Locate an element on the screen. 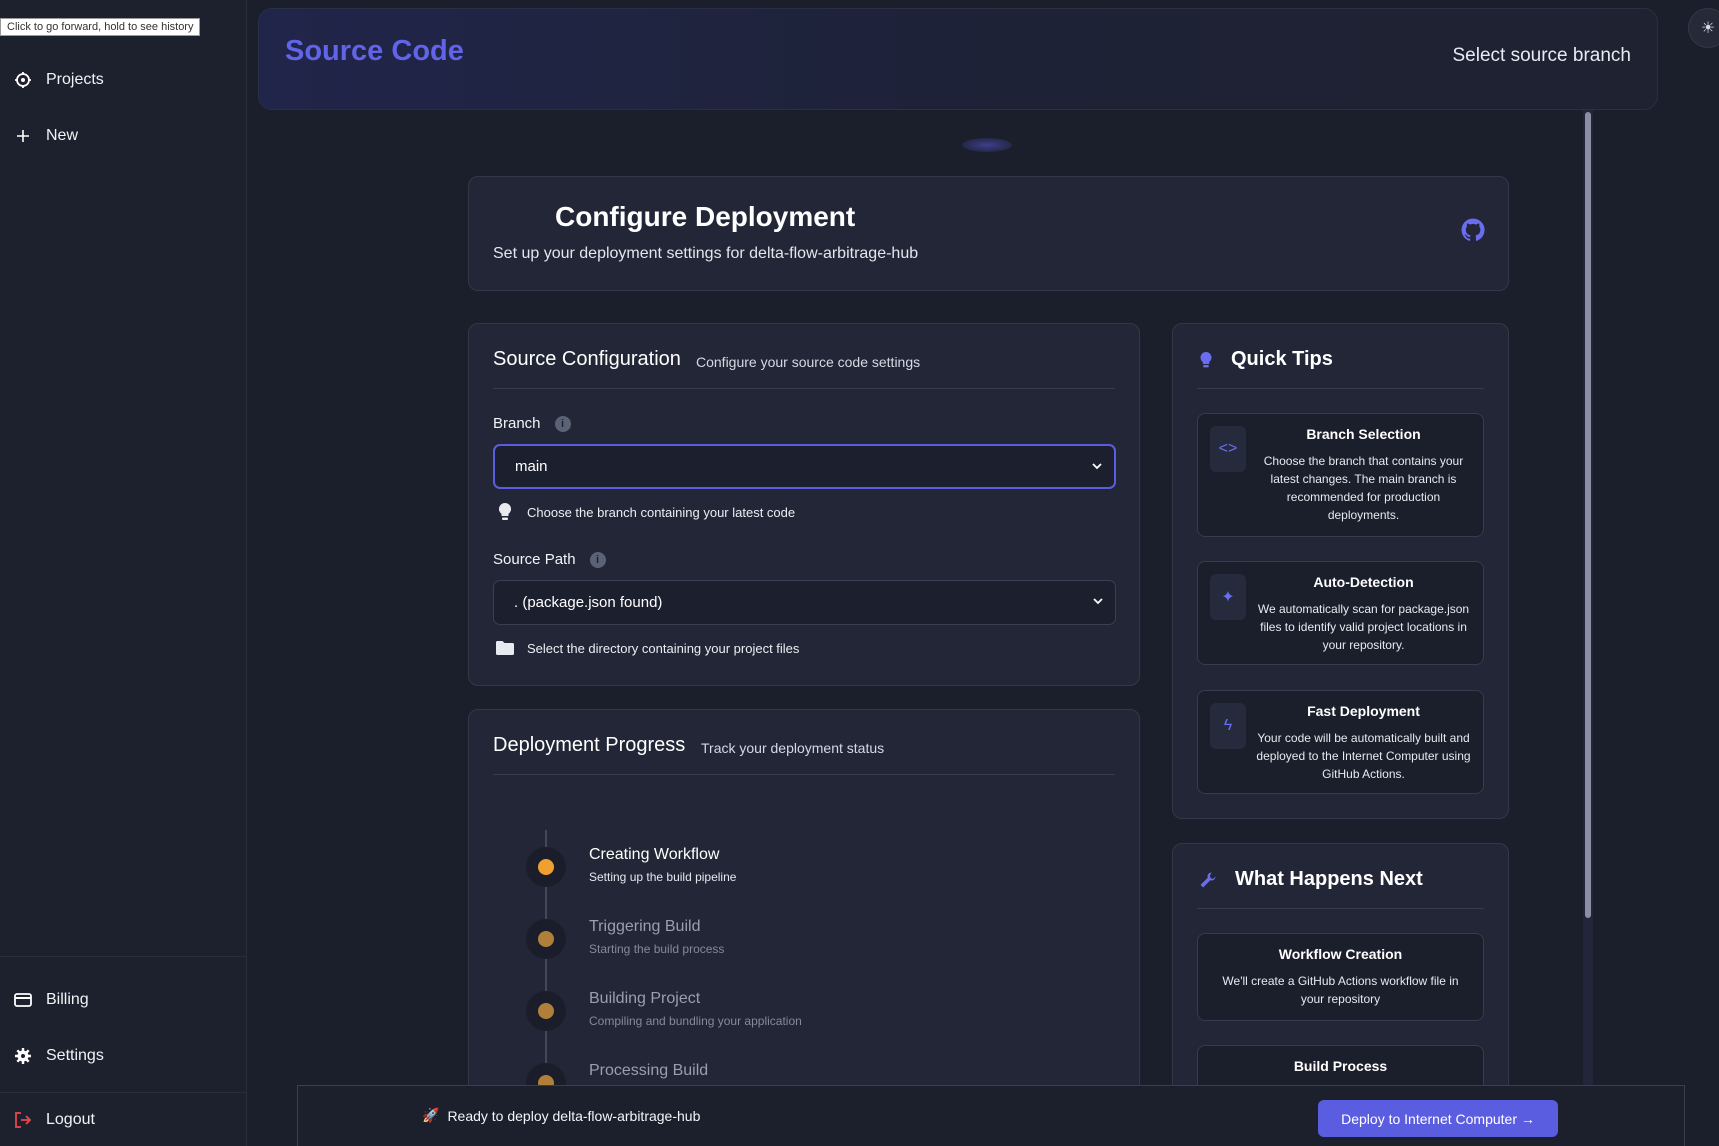  quick-tips-title: Quick Tips is located at coordinates (1282, 359).